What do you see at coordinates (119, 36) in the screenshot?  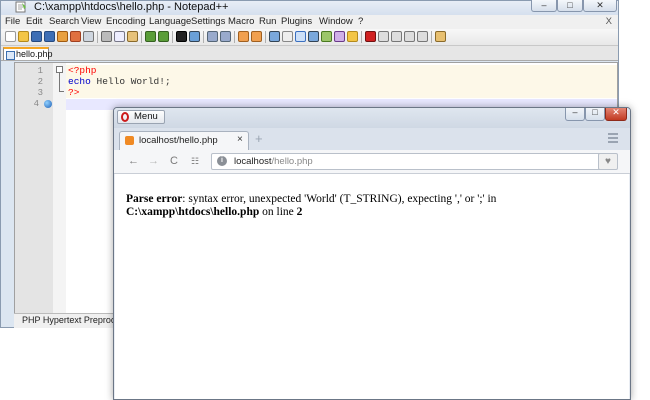 I see `copy-icon` at bounding box center [119, 36].